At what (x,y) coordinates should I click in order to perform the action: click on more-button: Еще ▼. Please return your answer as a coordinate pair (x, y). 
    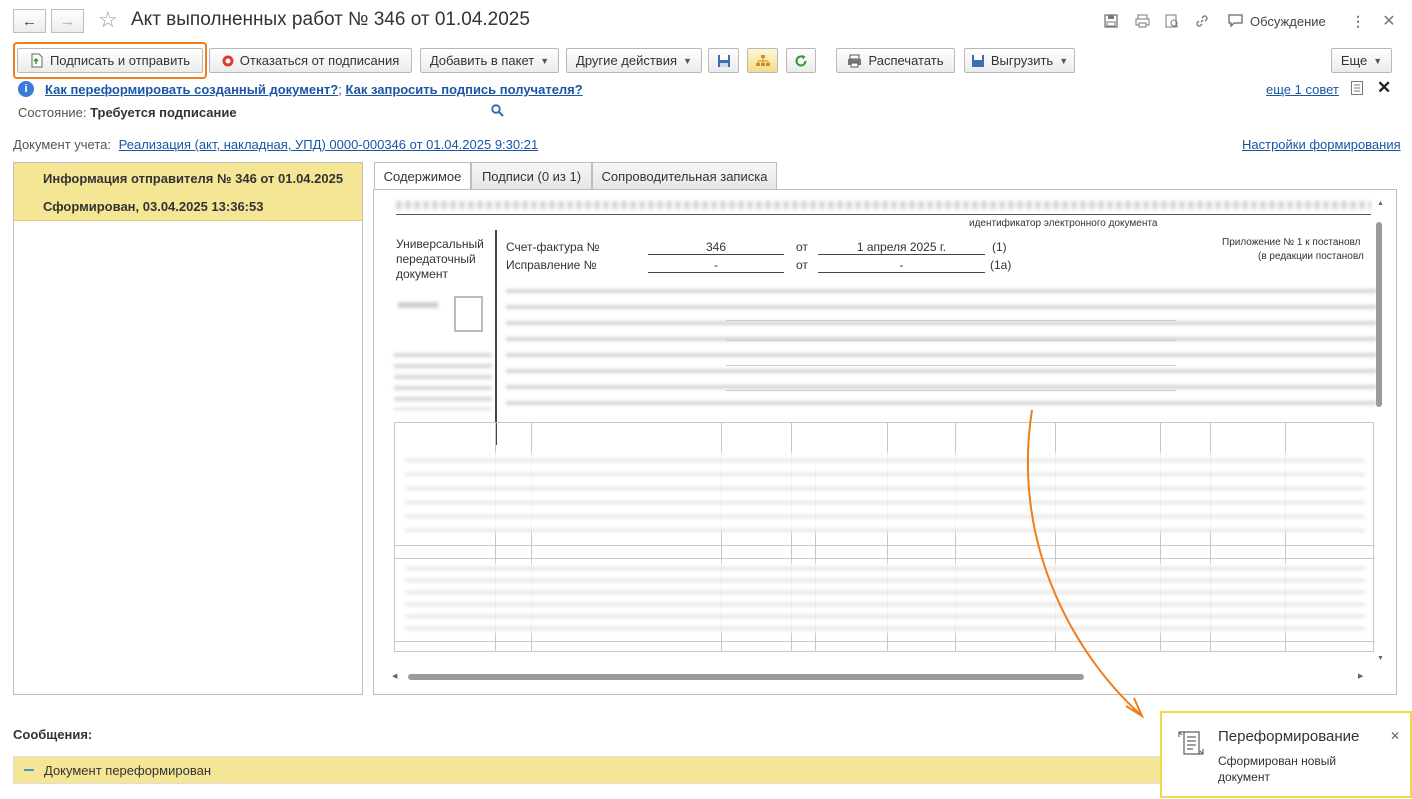
    Looking at the image, I should click on (1361, 60).